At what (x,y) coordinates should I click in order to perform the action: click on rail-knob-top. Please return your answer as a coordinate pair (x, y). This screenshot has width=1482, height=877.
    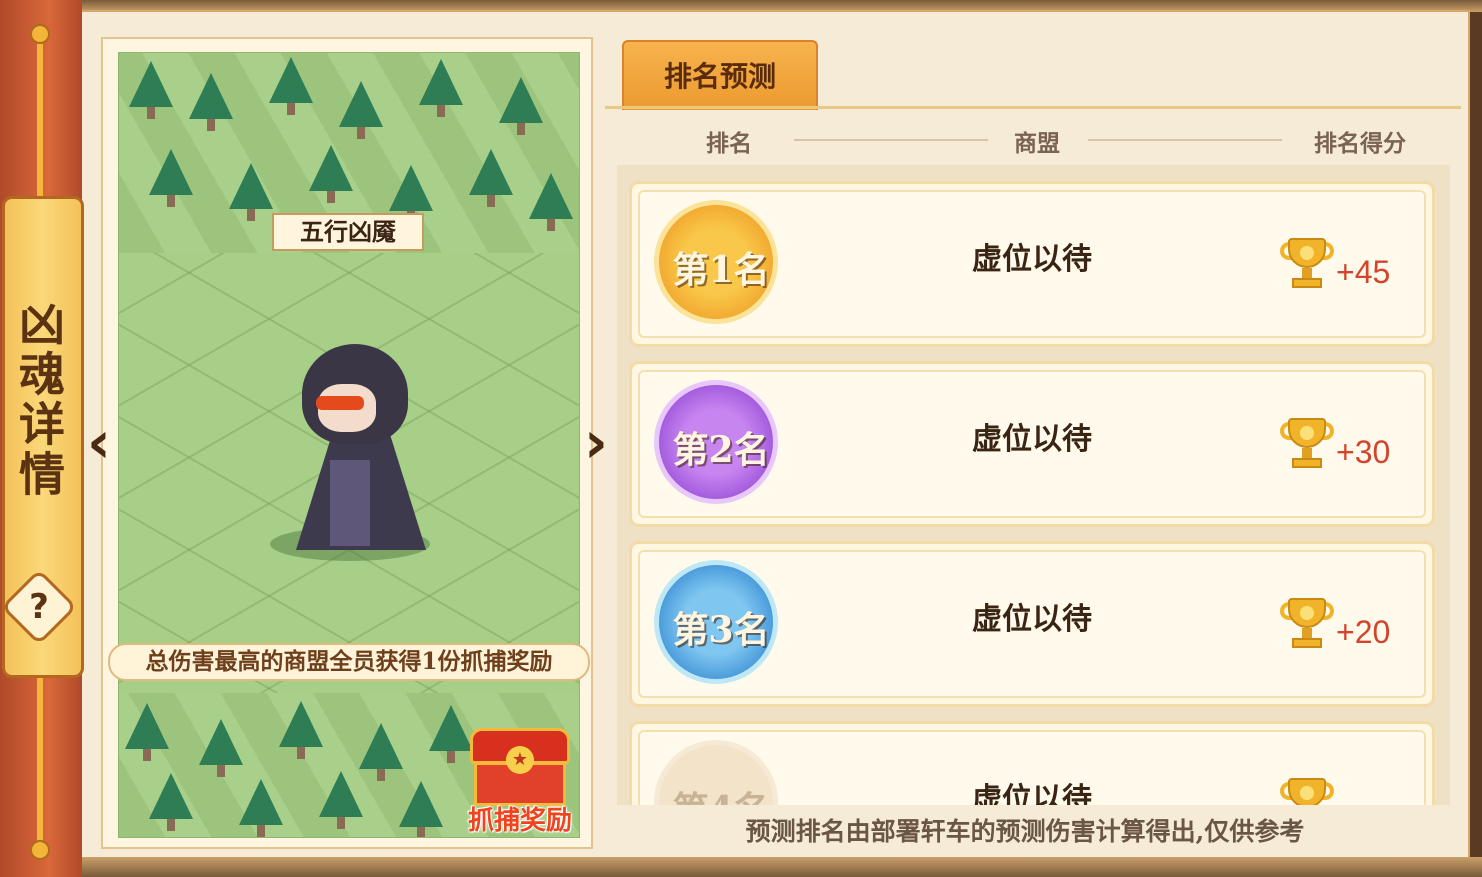
    Looking at the image, I should click on (40, 34).